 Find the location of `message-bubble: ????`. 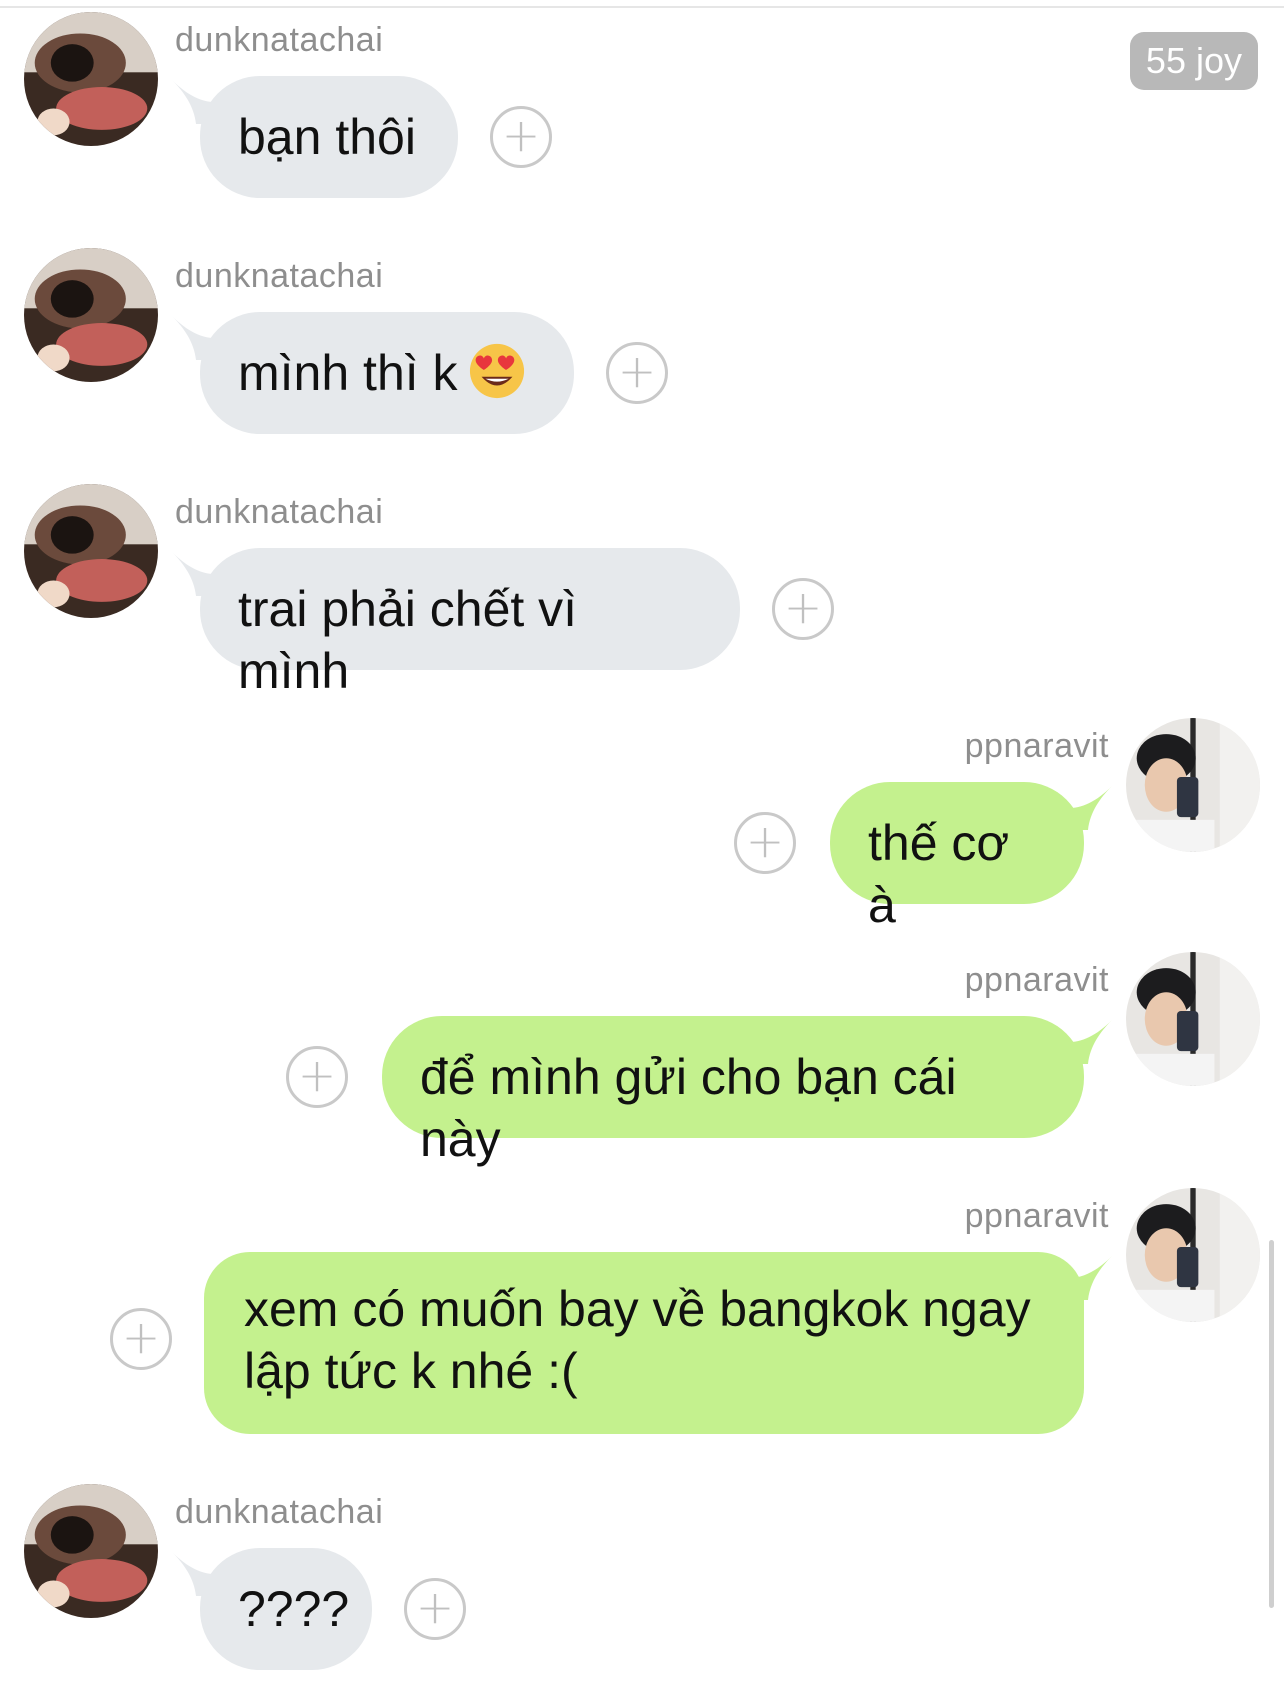

message-bubble: ???? is located at coordinates (286, 1609).